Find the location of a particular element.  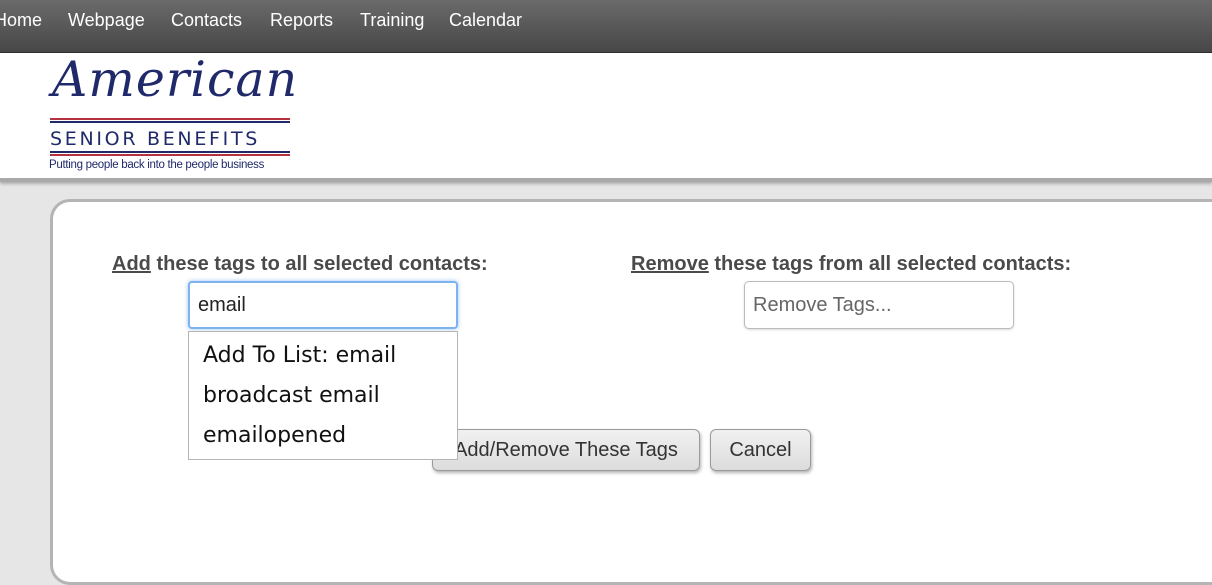

remove-label-rest: these tags from all selected contacts: is located at coordinates (890, 264).